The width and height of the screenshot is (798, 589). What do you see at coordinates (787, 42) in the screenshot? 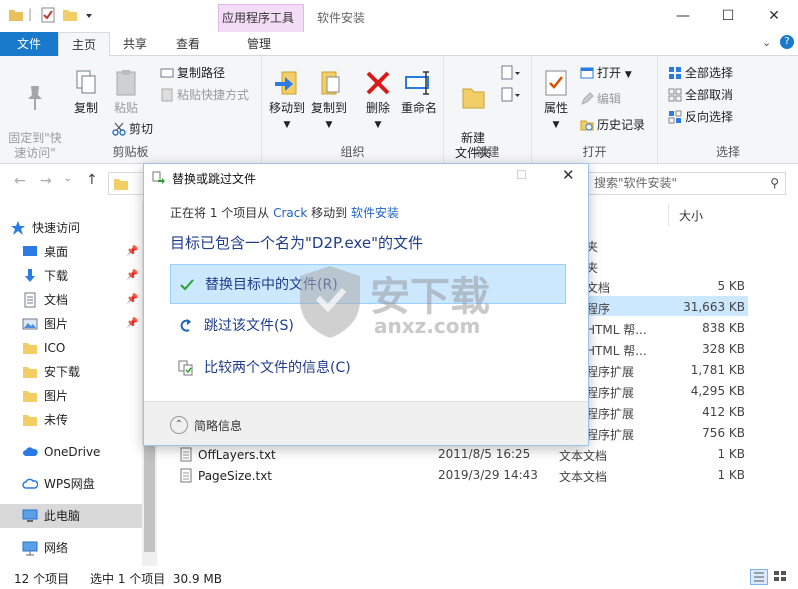
I see `help-icon: ?` at bounding box center [787, 42].